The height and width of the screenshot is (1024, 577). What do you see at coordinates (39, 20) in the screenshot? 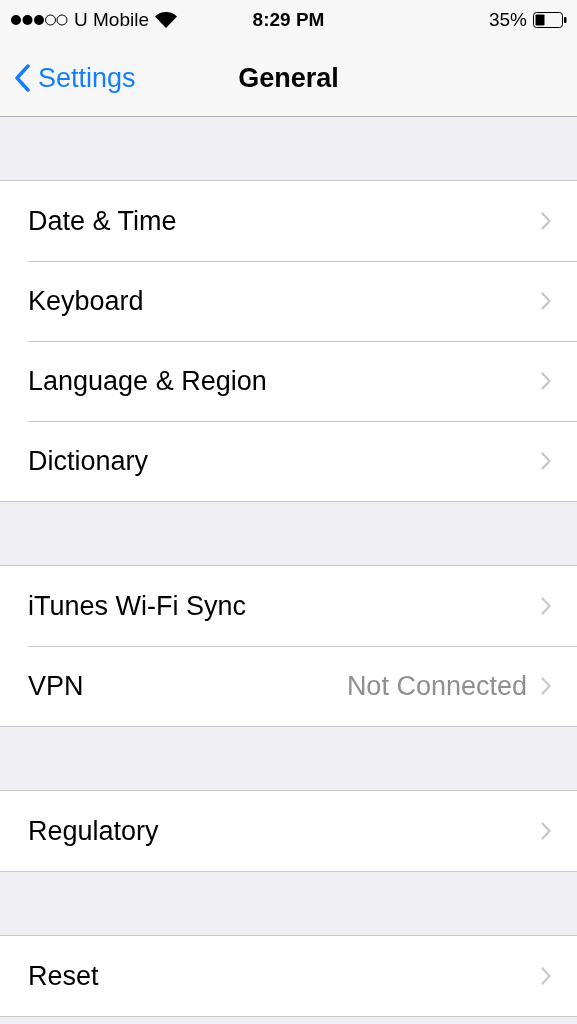
I see `signal-icon` at bounding box center [39, 20].